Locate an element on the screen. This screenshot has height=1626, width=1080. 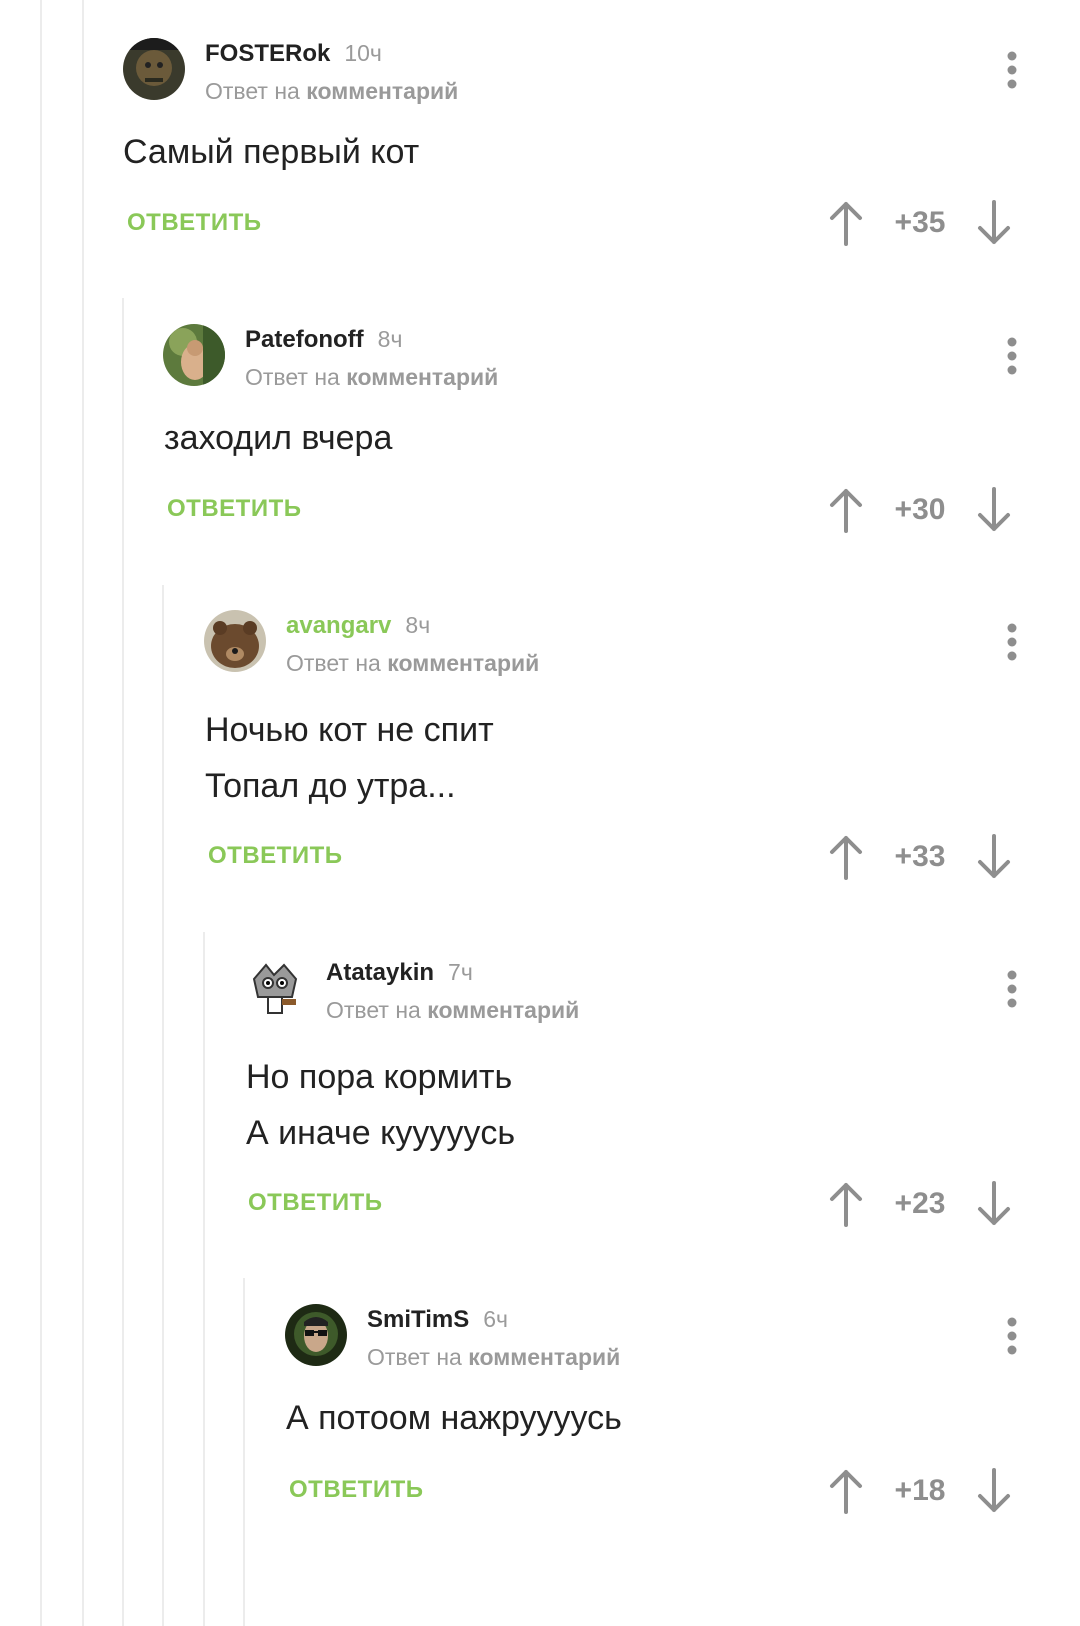
username: FOSTERok is located at coordinates (267, 53).